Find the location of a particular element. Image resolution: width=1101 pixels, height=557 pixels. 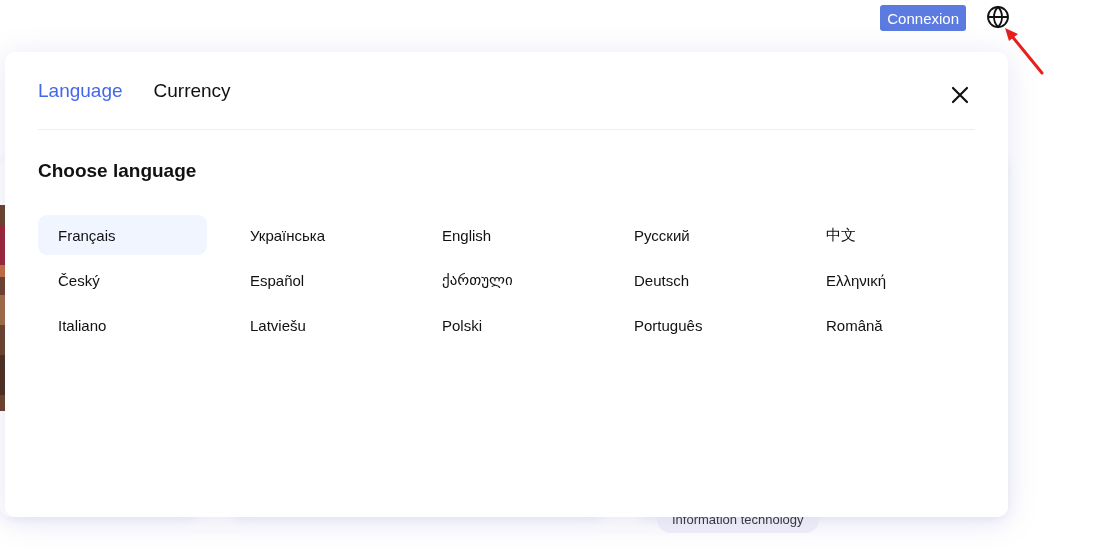

section-heading: Choose language is located at coordinates (118, 171).